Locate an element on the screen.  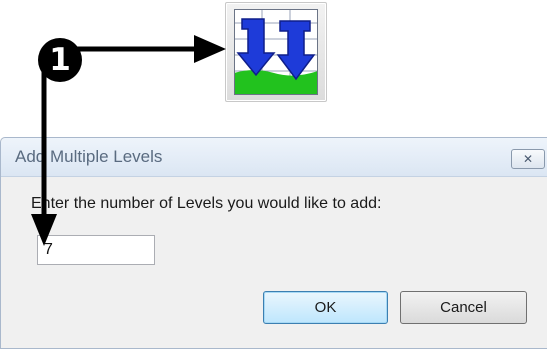
callout-arrowhead-right is located at coordinates (210, 49).